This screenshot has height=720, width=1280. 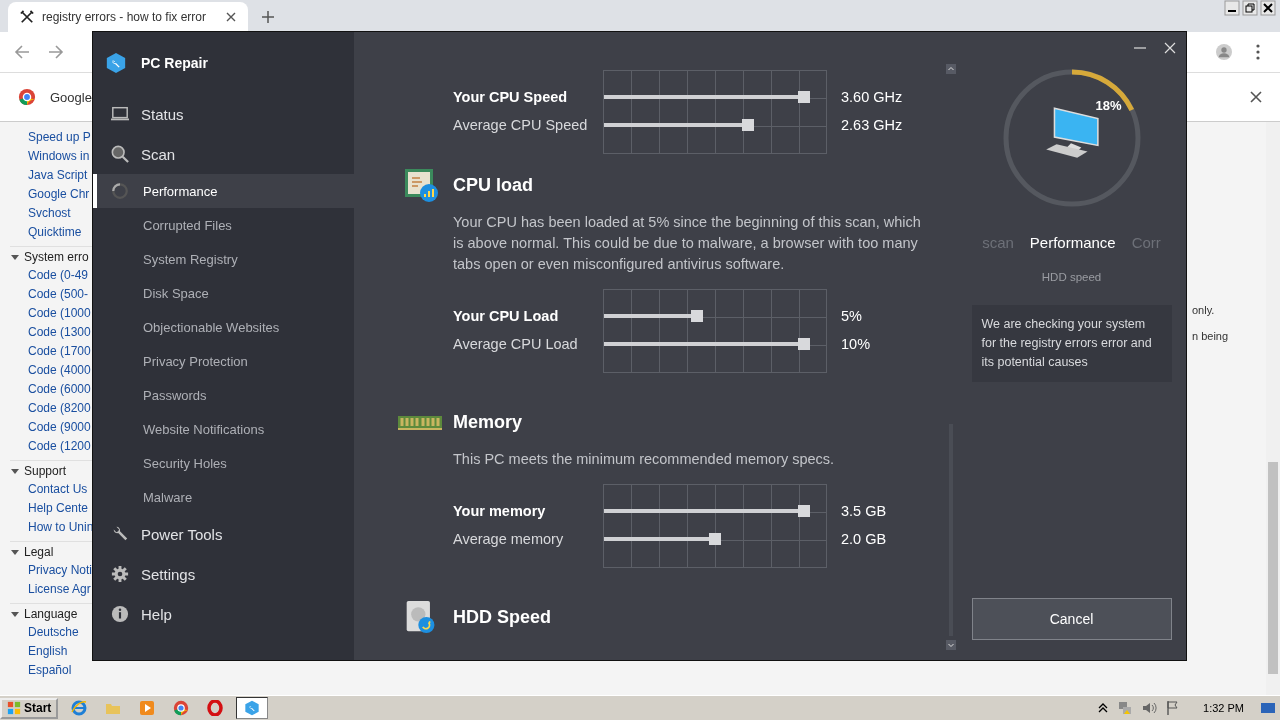 What do you see at coordinates (1232, 8) in the screenshot?
I see `minimize-icon` at bounding box center [1232, 8].